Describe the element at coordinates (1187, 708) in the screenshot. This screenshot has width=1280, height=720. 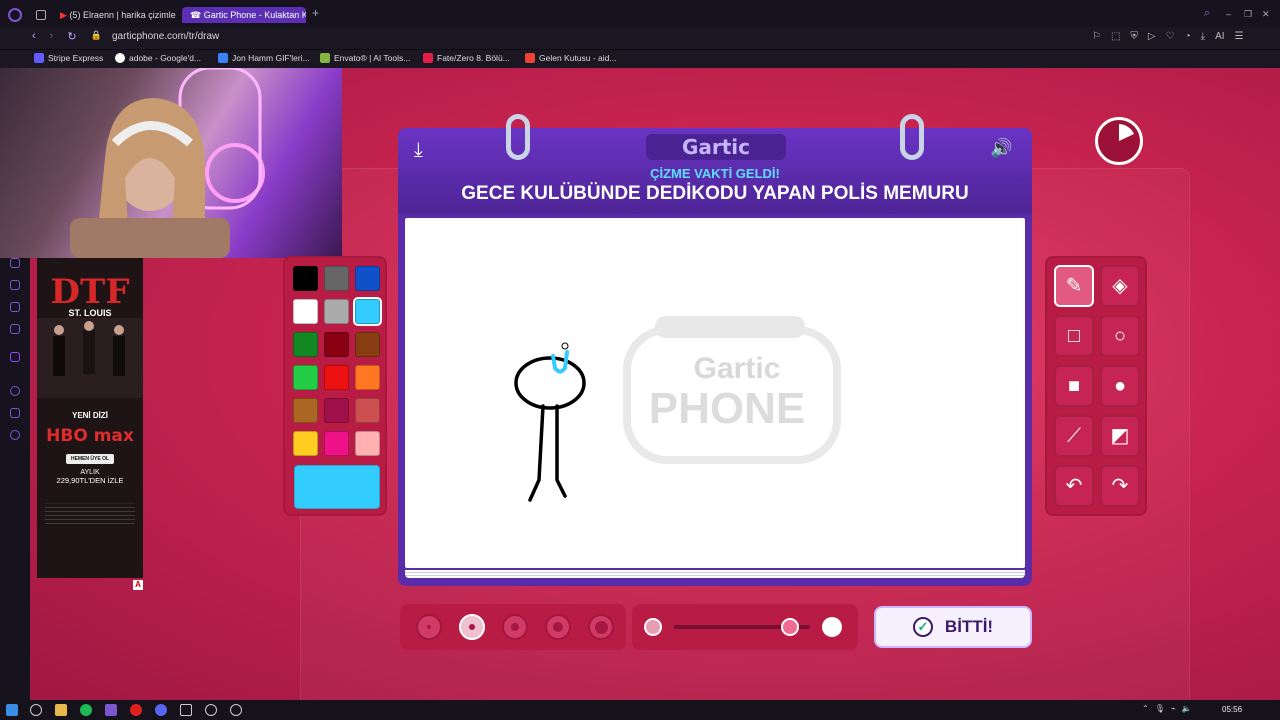
I see `volume-icon: 🔈` at that location.